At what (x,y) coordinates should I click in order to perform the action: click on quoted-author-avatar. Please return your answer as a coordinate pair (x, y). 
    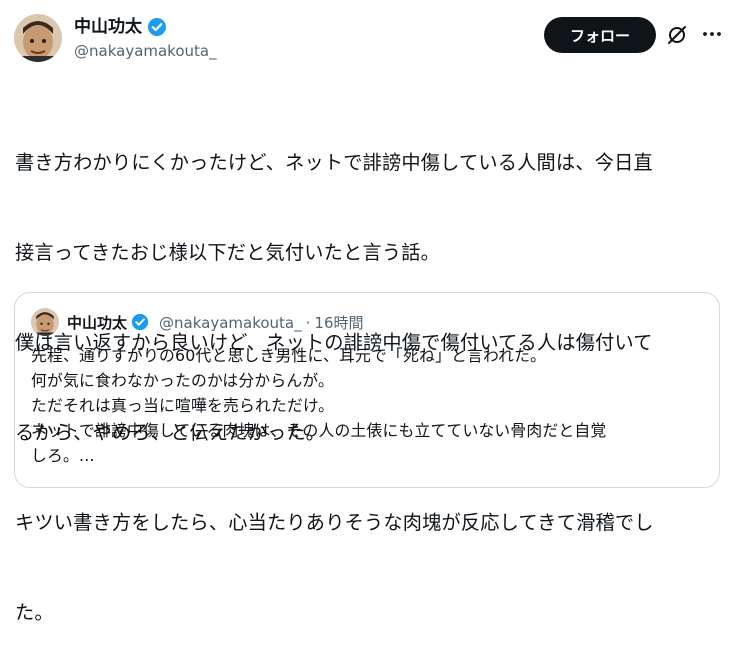
    Looking at the image, I should click on (45, 322).